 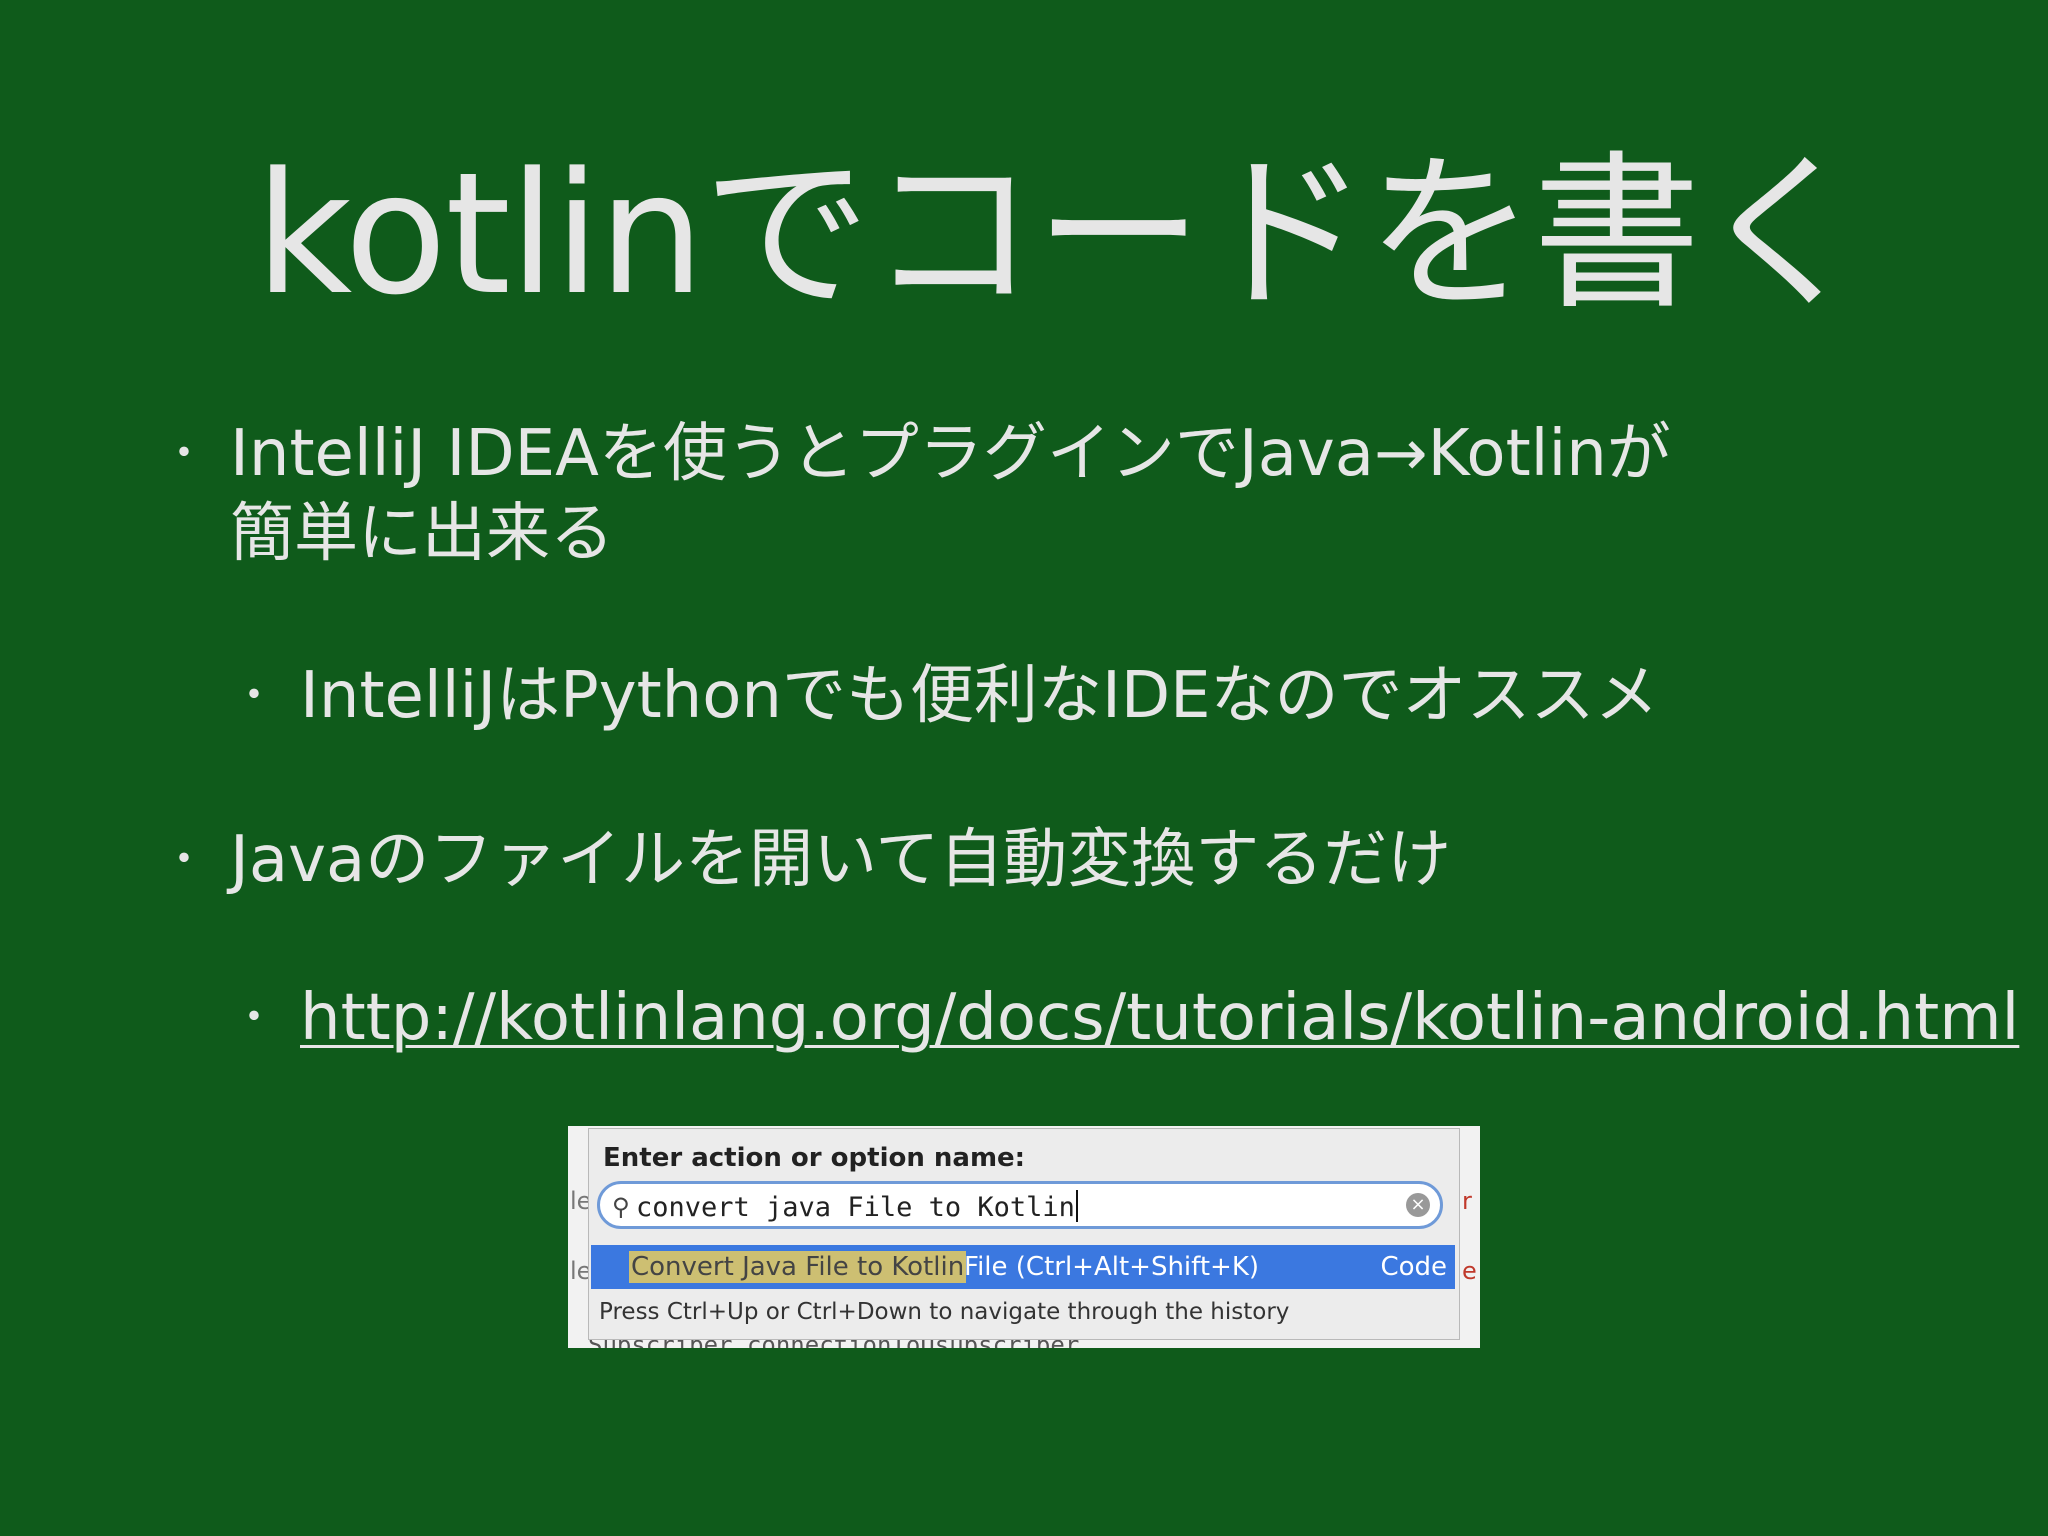 I want to click on action-search-field: ⚲ convert java File to Kotlin ×, so click(x=1020, y=1205).